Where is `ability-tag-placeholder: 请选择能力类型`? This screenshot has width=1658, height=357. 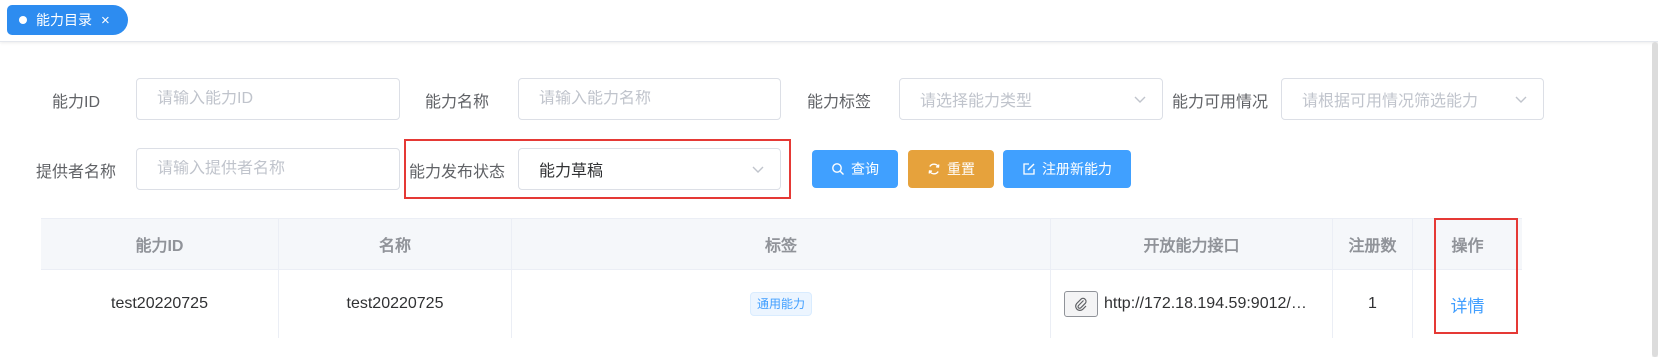 ability-tag-placeholder: 请选择能力类型 is located at coordinates (976, 101).